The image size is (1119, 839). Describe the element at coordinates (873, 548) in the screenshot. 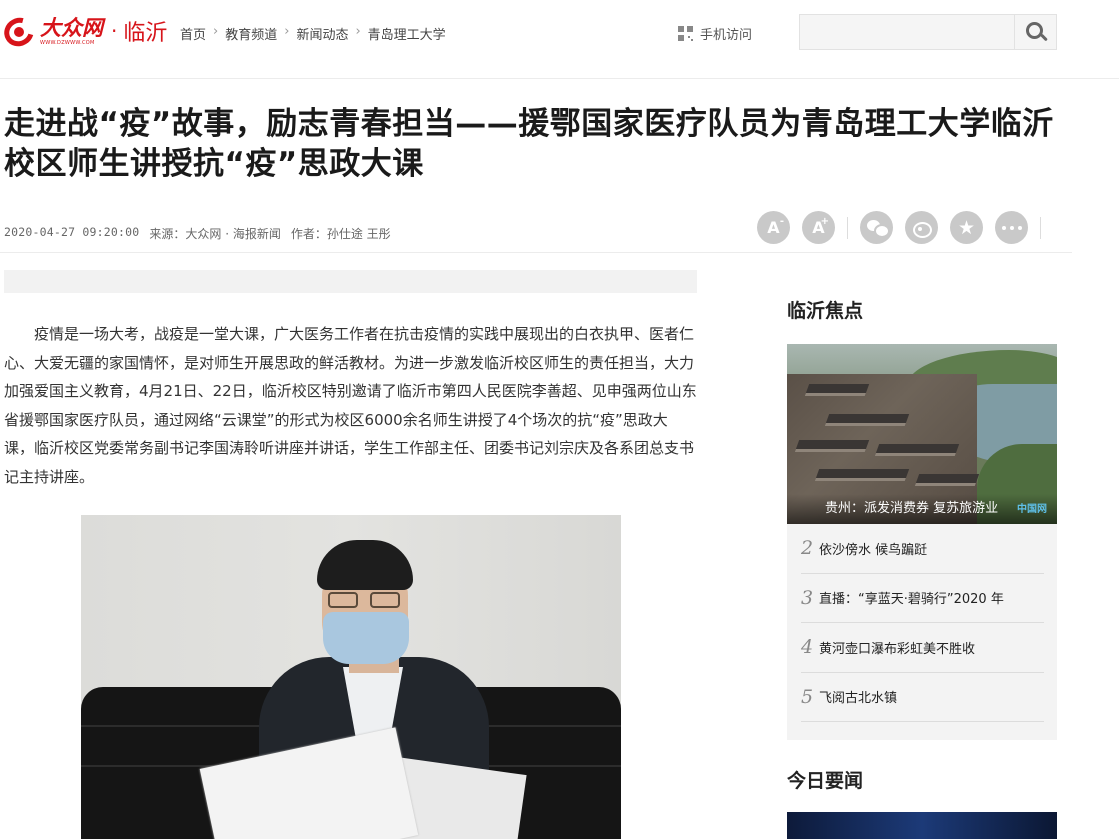

I see `news-link: 依沙傍水 候鸟蹁跹` at that location.